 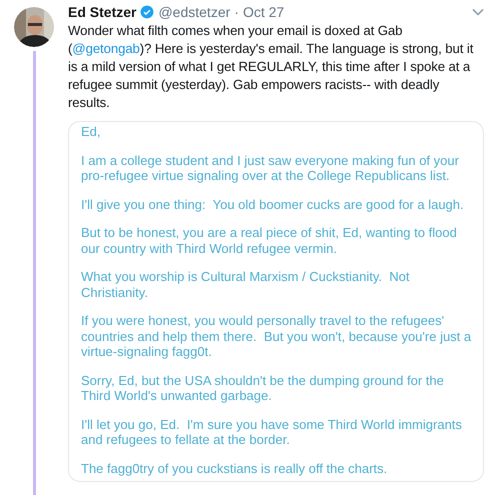 I want to click on mention-link: @getongab, so click(x=106, y=48).